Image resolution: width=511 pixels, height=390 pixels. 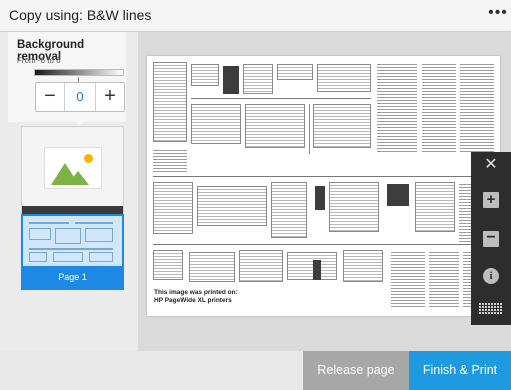 What do you see at coordinates (78, 178) in the screenshot?
I see `mountain-small-icon` at bounding box center [78, 178].